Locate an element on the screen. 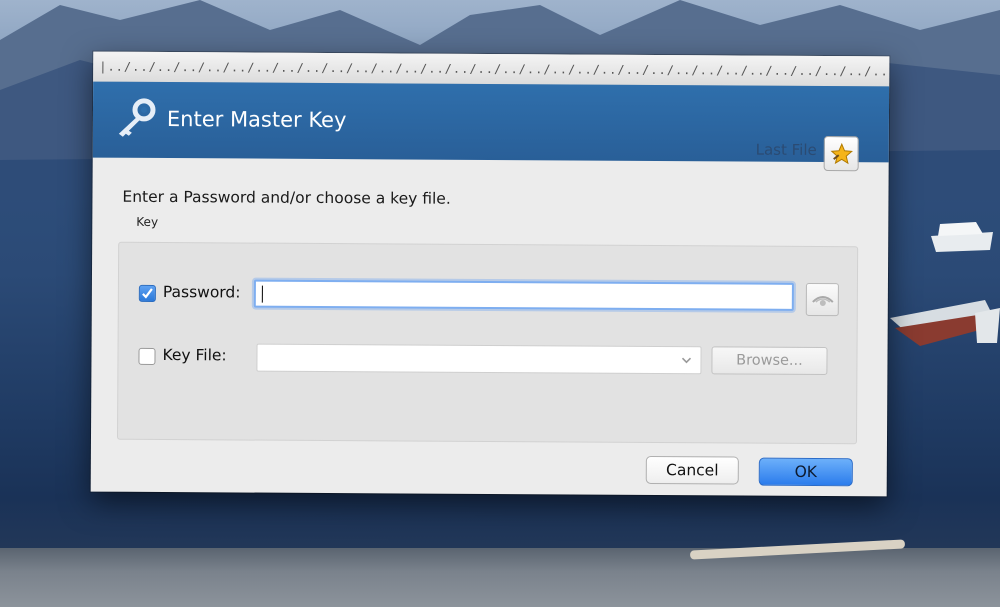 This screenshot has height=607, width=1000. key-file-checkbox is located at coordinates (147, 356).